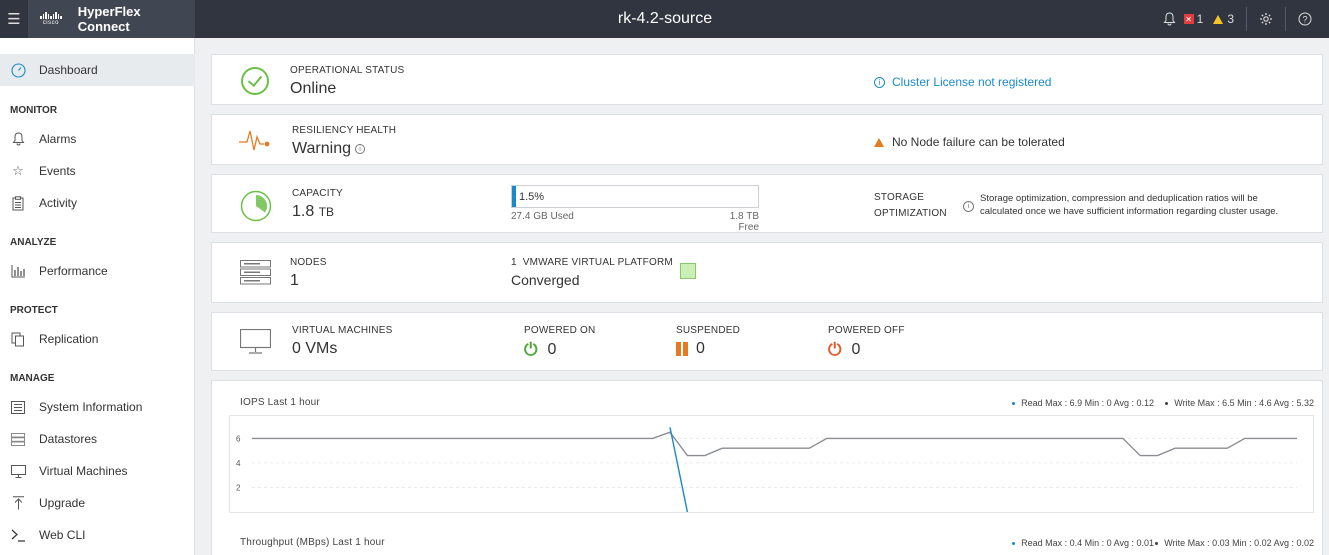 This screenshot has height=555, width=1329. I want to click on dashboard-gauge-icon, so click(18, 70).